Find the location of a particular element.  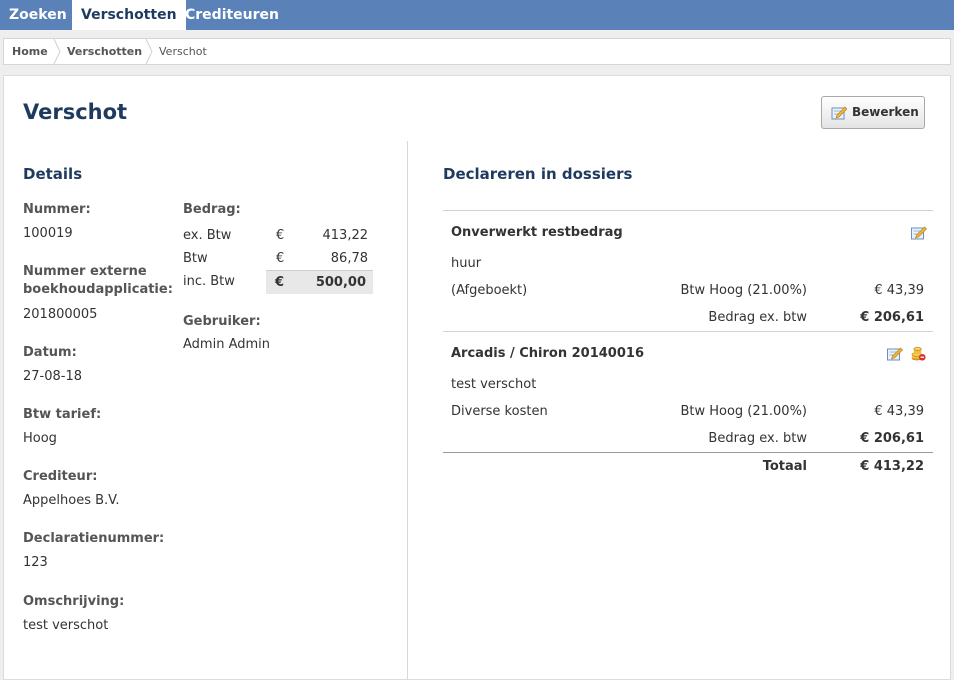

datum-label: Datum: is located at coordinates (50, 352).